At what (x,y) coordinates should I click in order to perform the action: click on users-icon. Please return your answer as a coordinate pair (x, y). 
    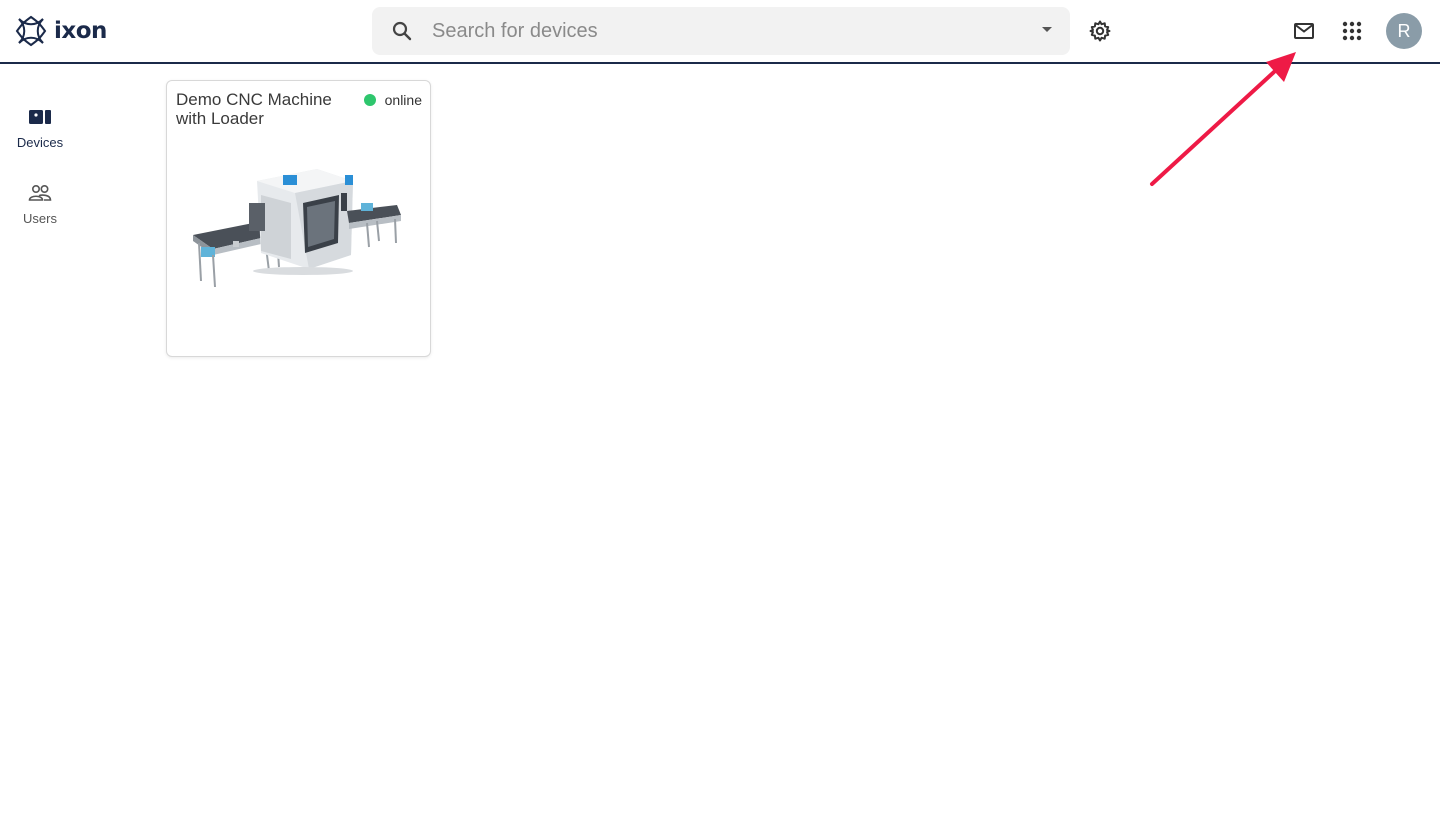
    Looking at the image, I should click on (40, 193).